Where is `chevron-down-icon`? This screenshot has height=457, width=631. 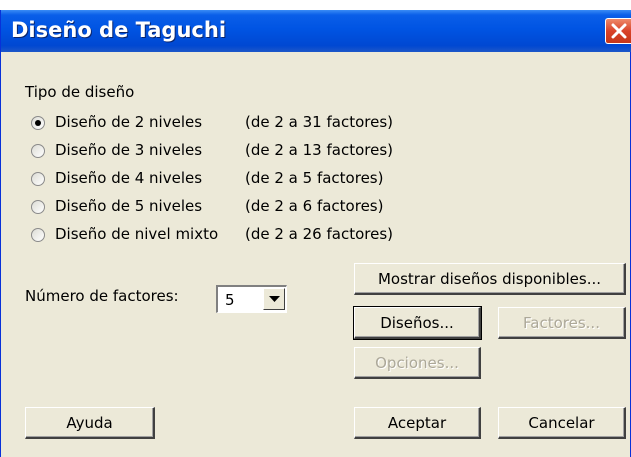 chevron-down-icon is located at coordinates (274, 299).